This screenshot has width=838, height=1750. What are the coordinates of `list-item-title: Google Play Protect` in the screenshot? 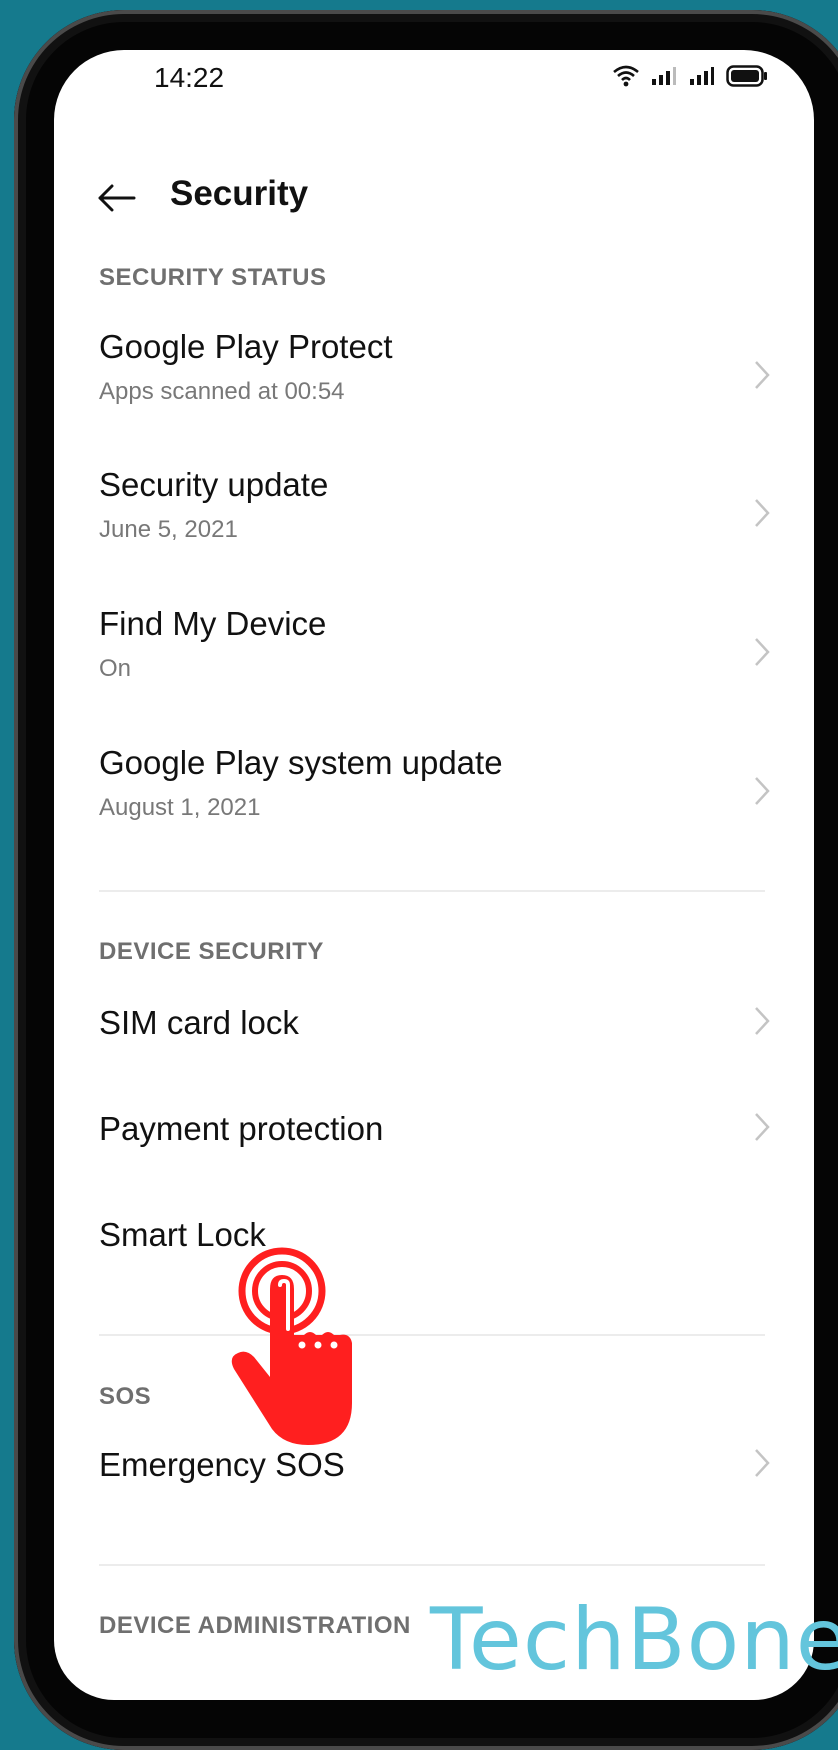 It's located at (246, 346).